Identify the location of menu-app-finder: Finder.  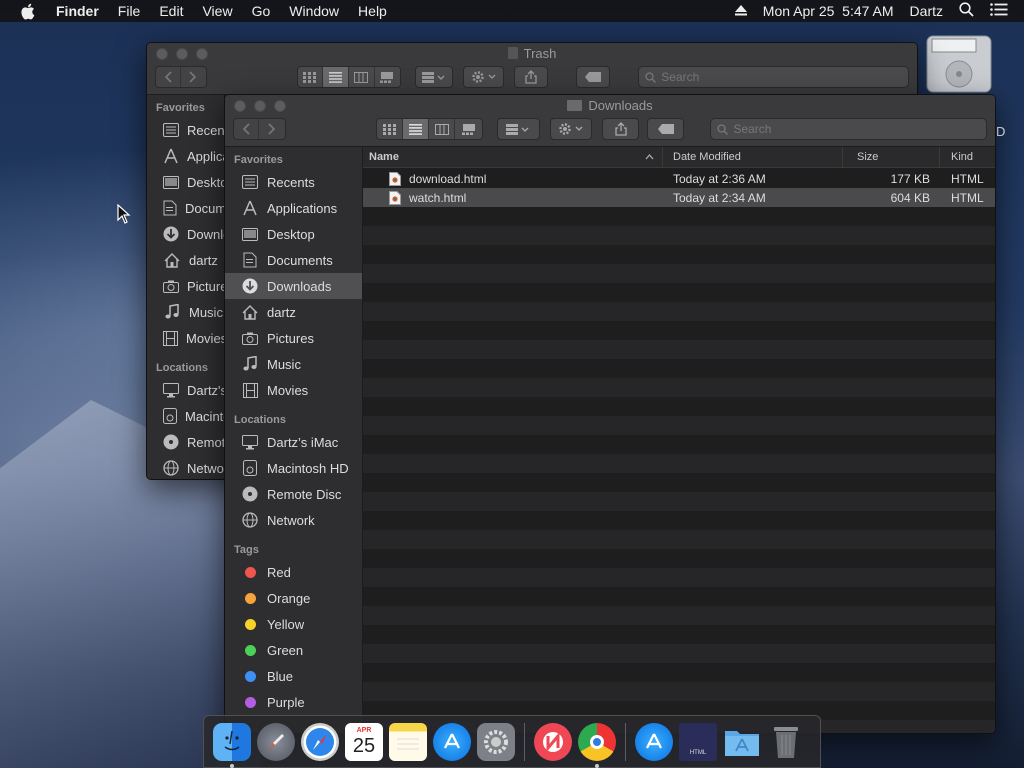
(77, 11).